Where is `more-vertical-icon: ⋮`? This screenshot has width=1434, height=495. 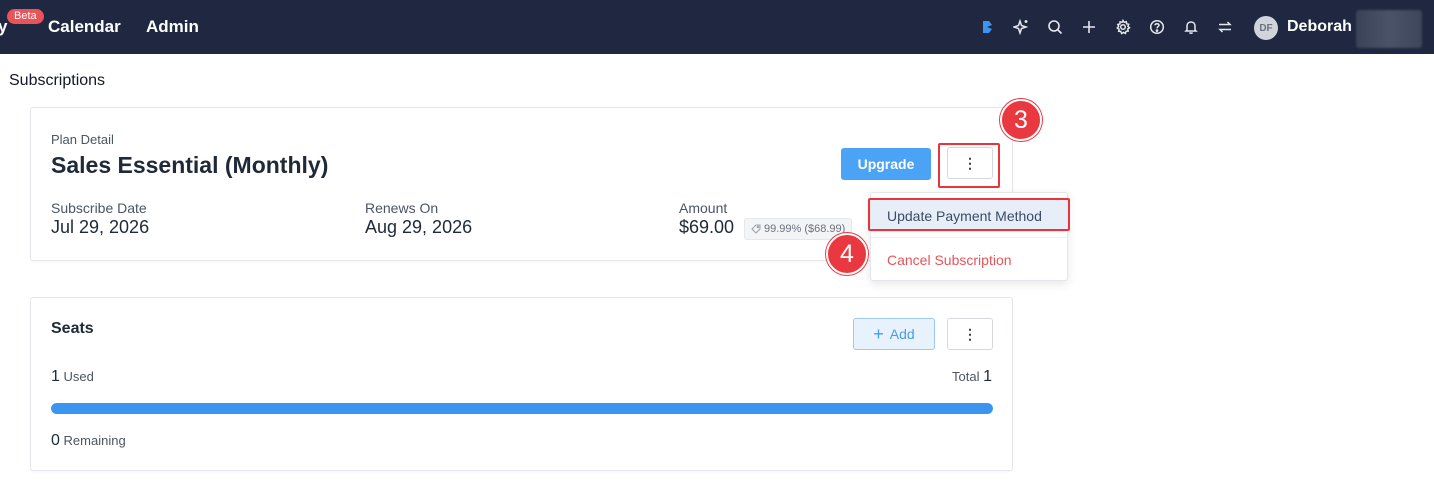 more-vertical-icon: ⋮ is located at coordinates (970, 333).